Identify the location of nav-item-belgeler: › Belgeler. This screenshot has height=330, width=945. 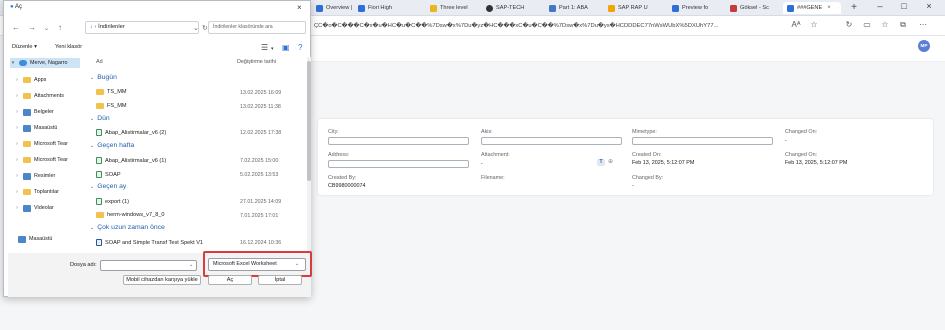
(49, 112).